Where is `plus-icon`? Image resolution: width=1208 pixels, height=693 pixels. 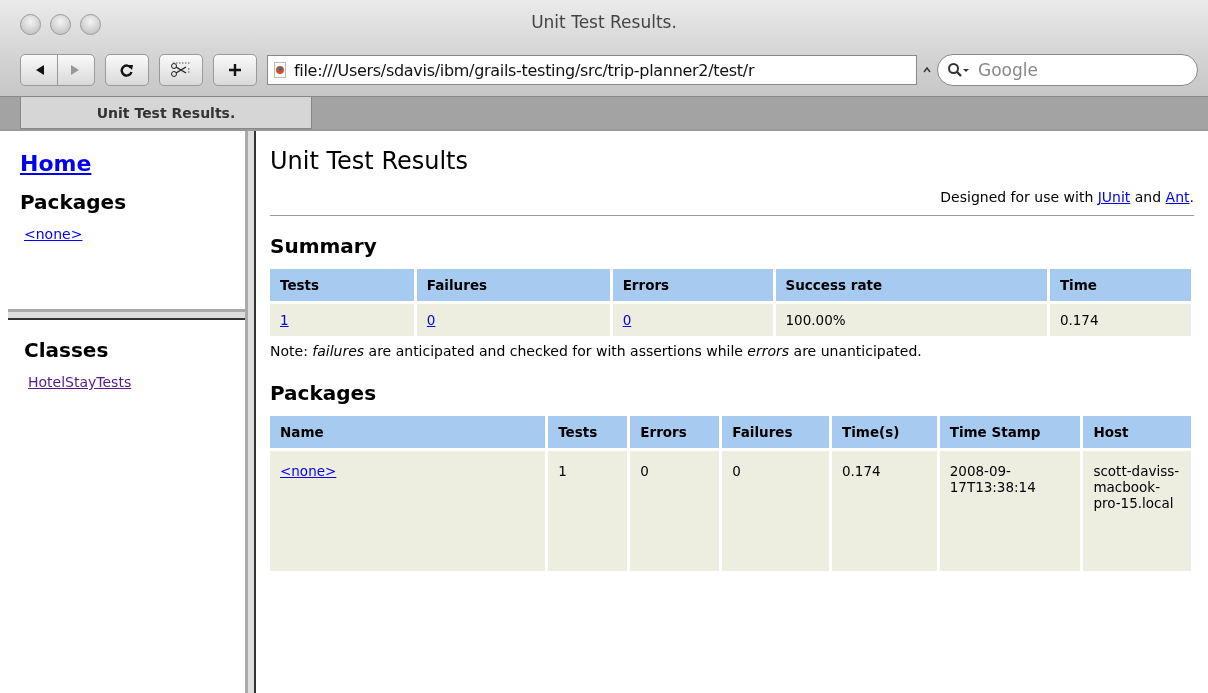
plus-icon is located at coordinates (235, 70).